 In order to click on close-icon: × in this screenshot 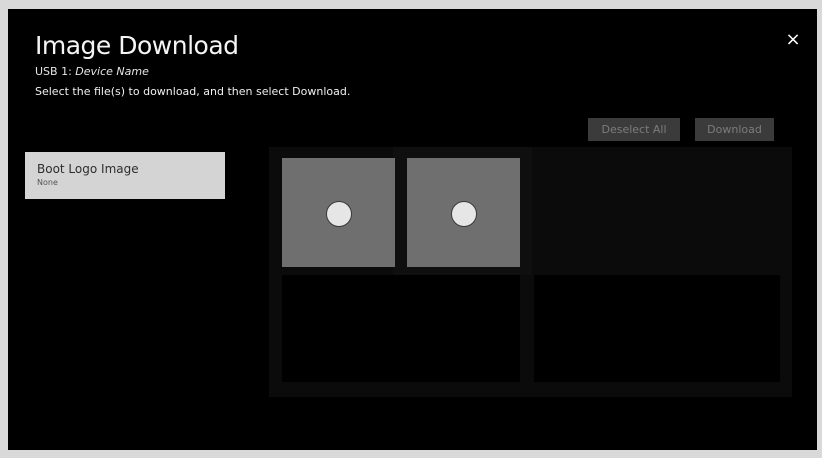, I will do `click(793, 40)`.